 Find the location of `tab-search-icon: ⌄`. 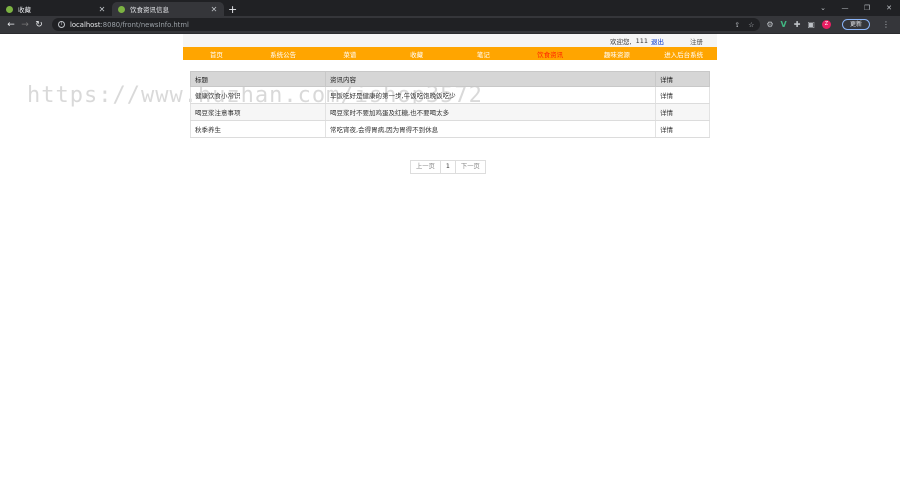

tab-search-icon: ⌄ is located at coordinates (823, 8).